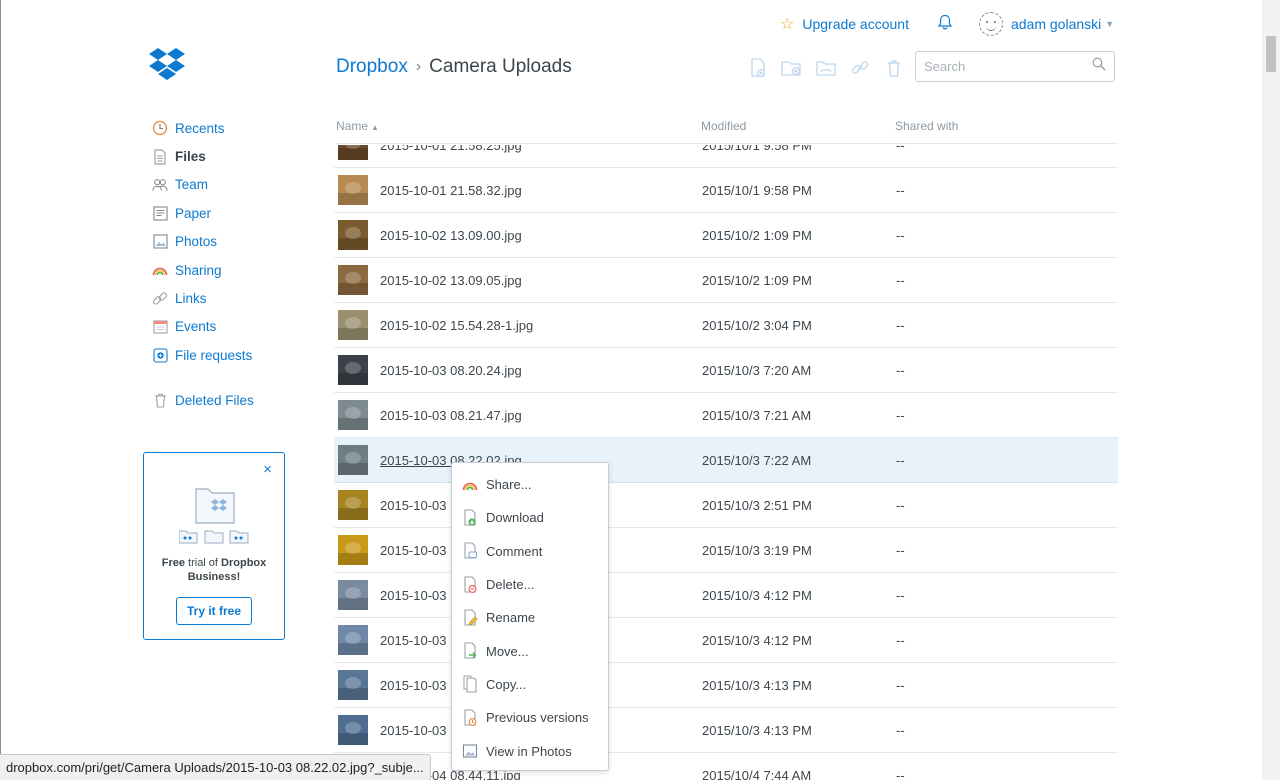 The image size is (1280, 780). I want to click on sidebar-item-paper: Paper, so click(227, 213).